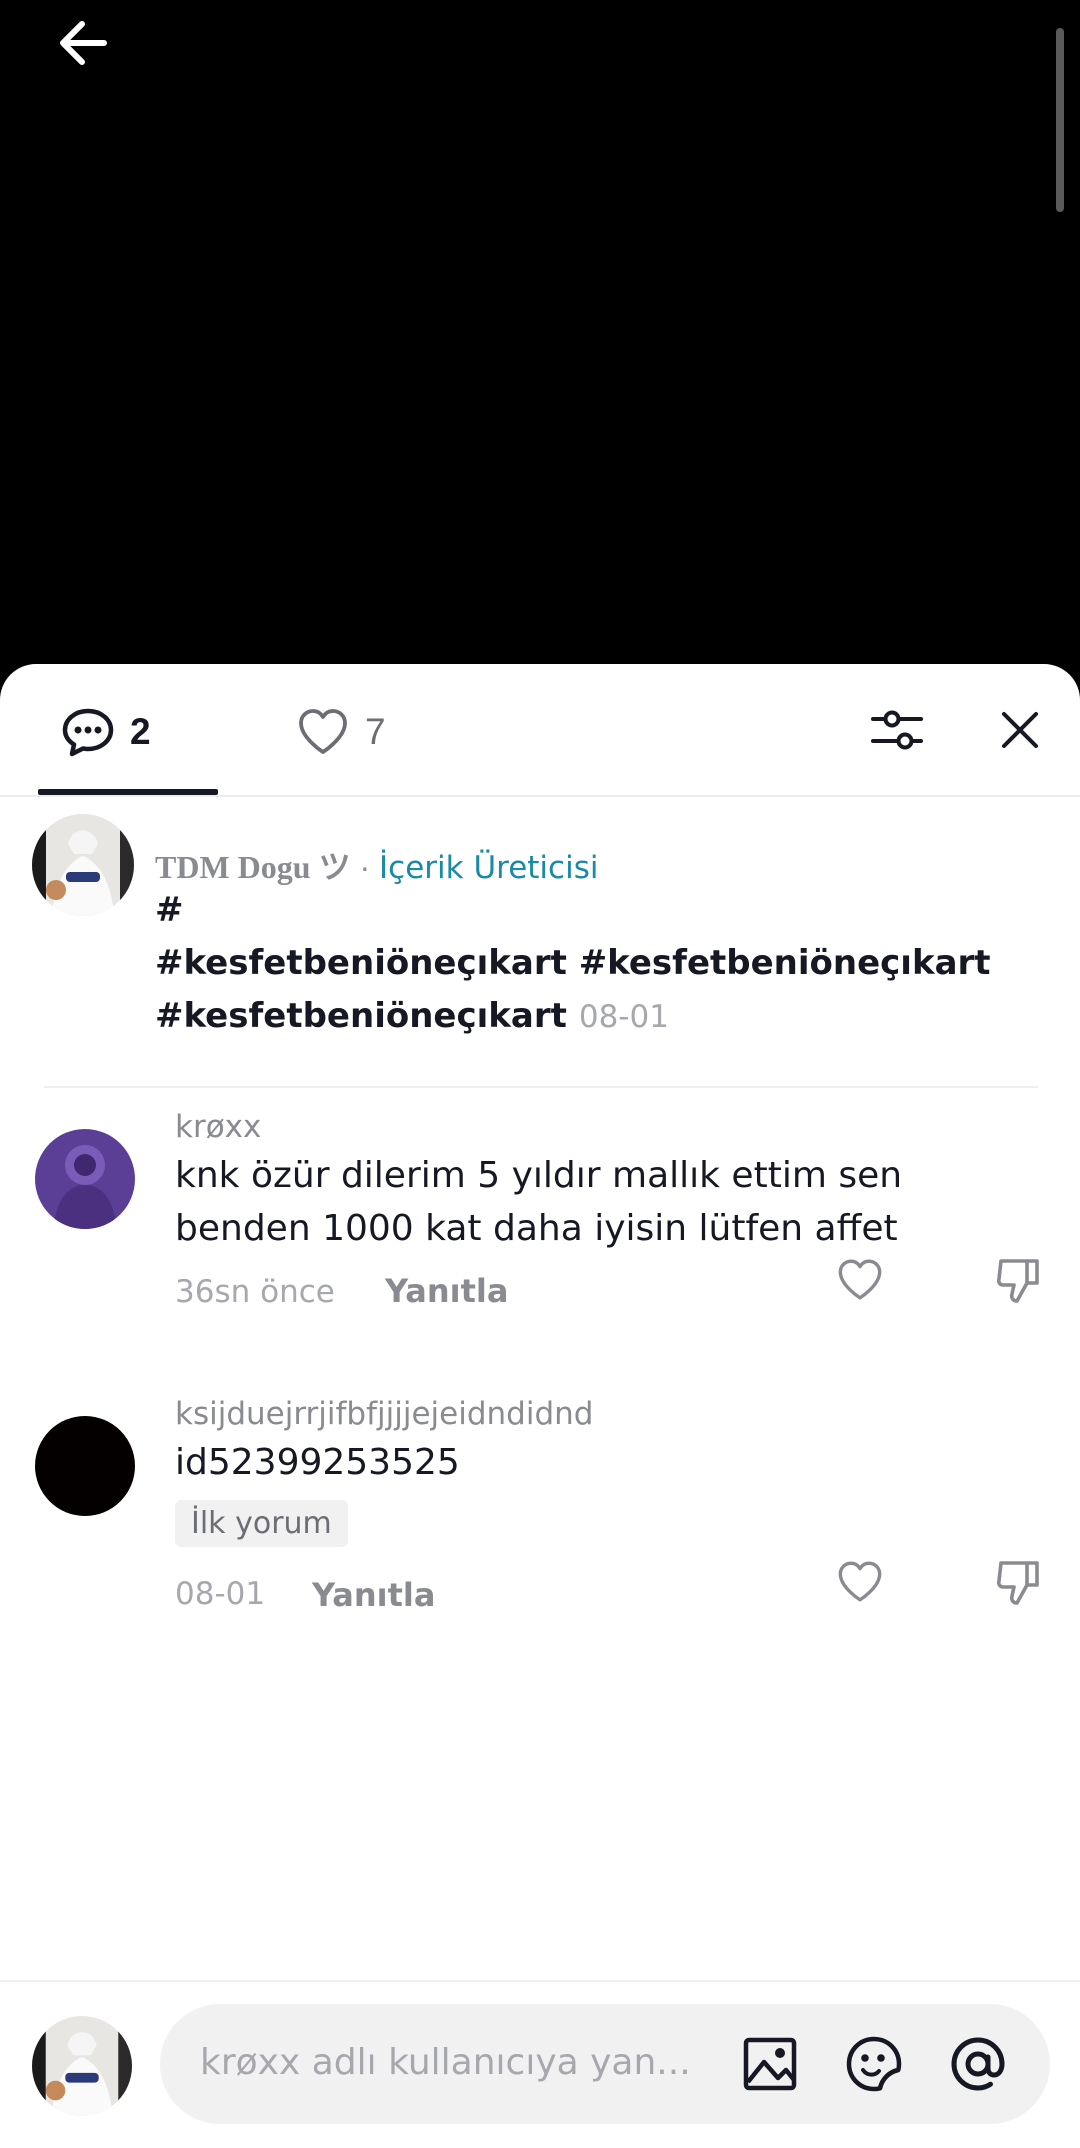 This screenshot has width=1080, height=2148. I want to click on sliders-icon, so click(897, 730).